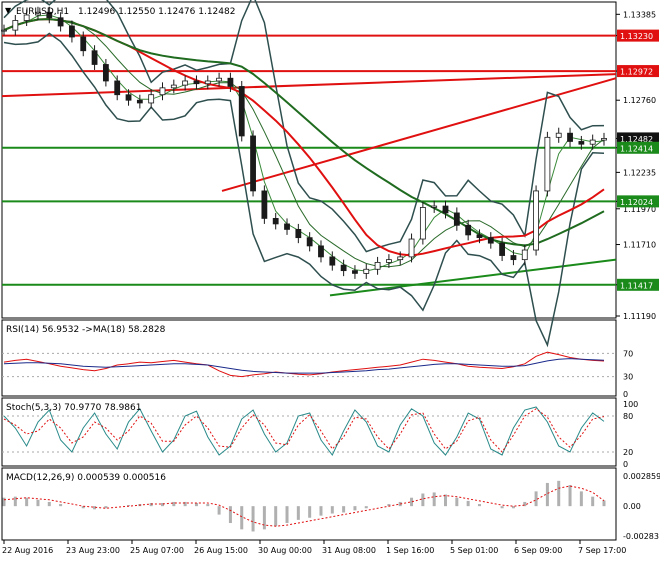 The width and height of the screenshot is (660, 564). I want to click on red-level-tag-1: 1.12972, so click(636, 72).